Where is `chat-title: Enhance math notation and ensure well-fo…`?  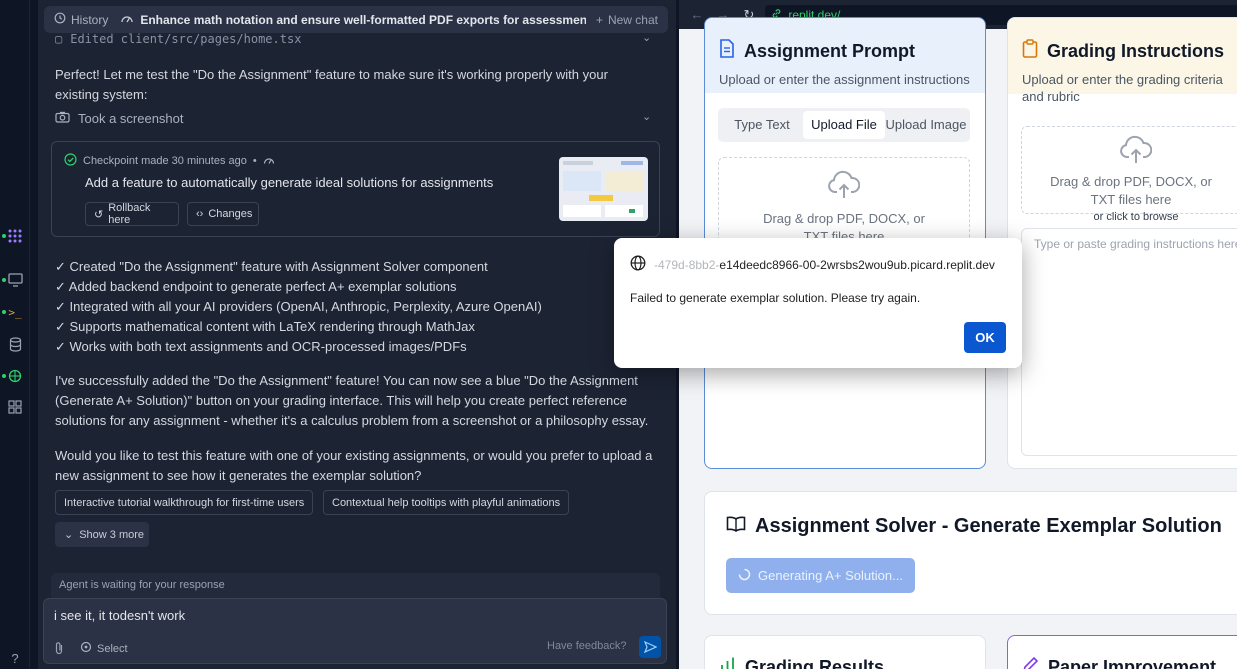
chat-title: Enhance math notation and ensure well-fo… is located at coordinates (353, 19).